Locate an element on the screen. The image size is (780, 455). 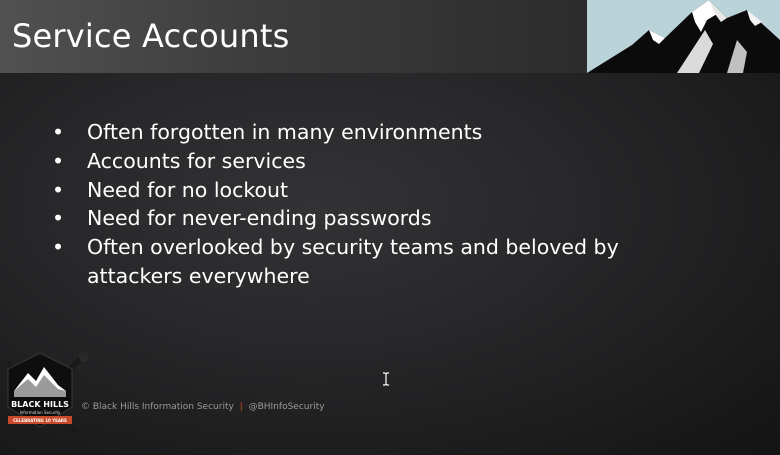
logo-line2: Information Security is located at coordinates (40, 412).